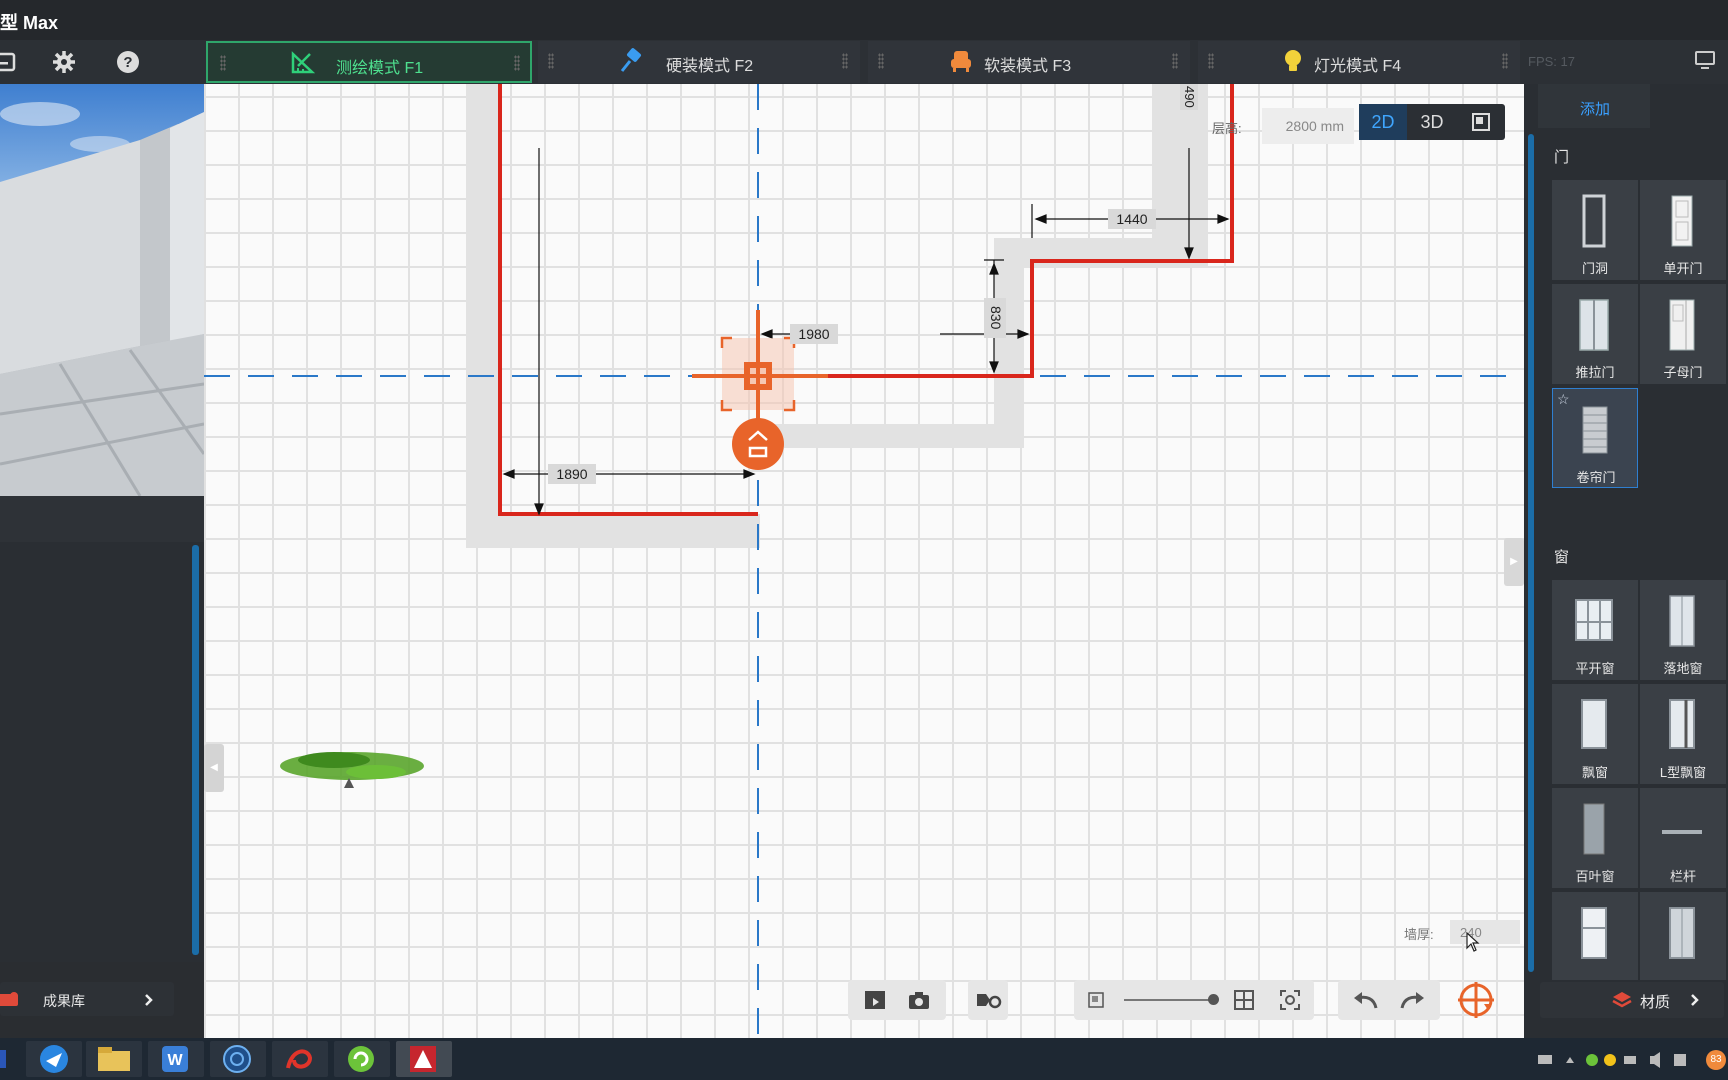 The width and height of the screenshot is (1728, 1080). Describe the element at coordinates (238, 1059) in the screenshot. I see `browser-icon` at that location.